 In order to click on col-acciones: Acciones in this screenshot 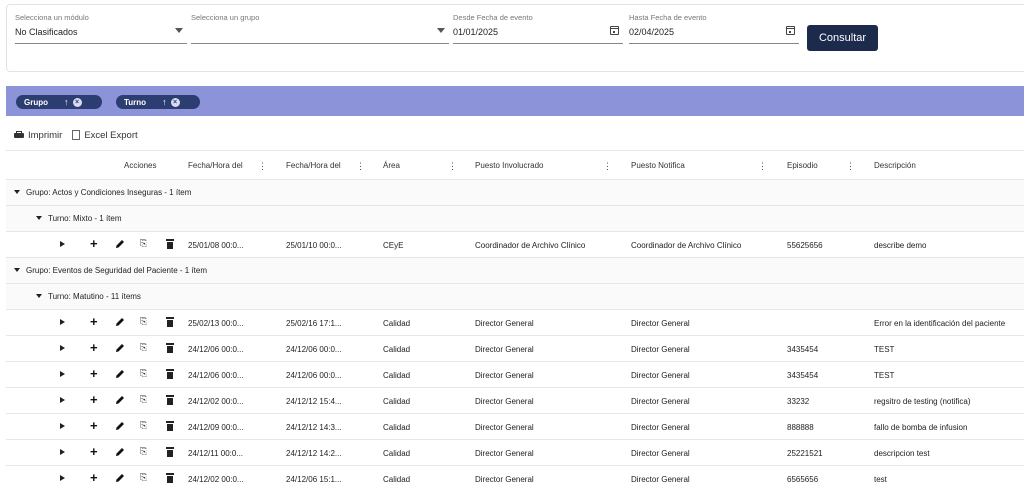, I will do `click(140, 165)`.